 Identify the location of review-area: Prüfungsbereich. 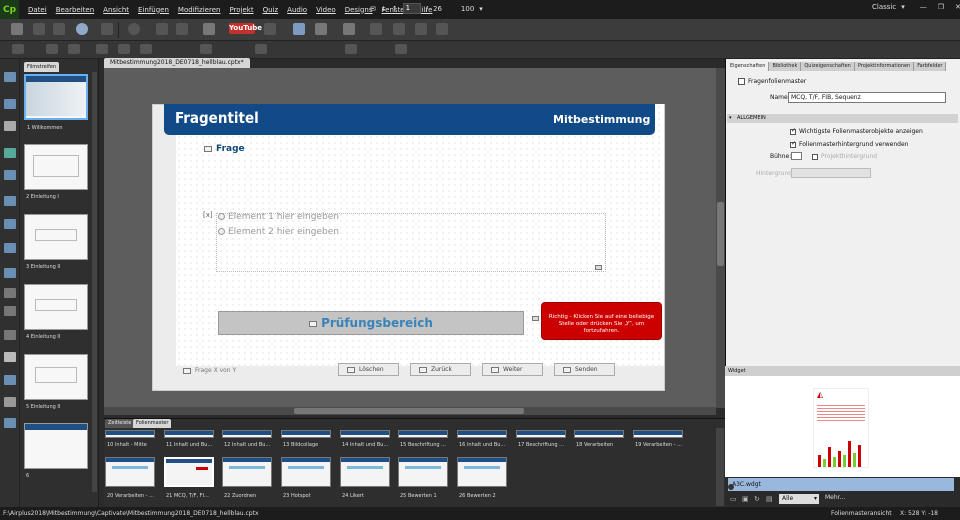
(371, 323).